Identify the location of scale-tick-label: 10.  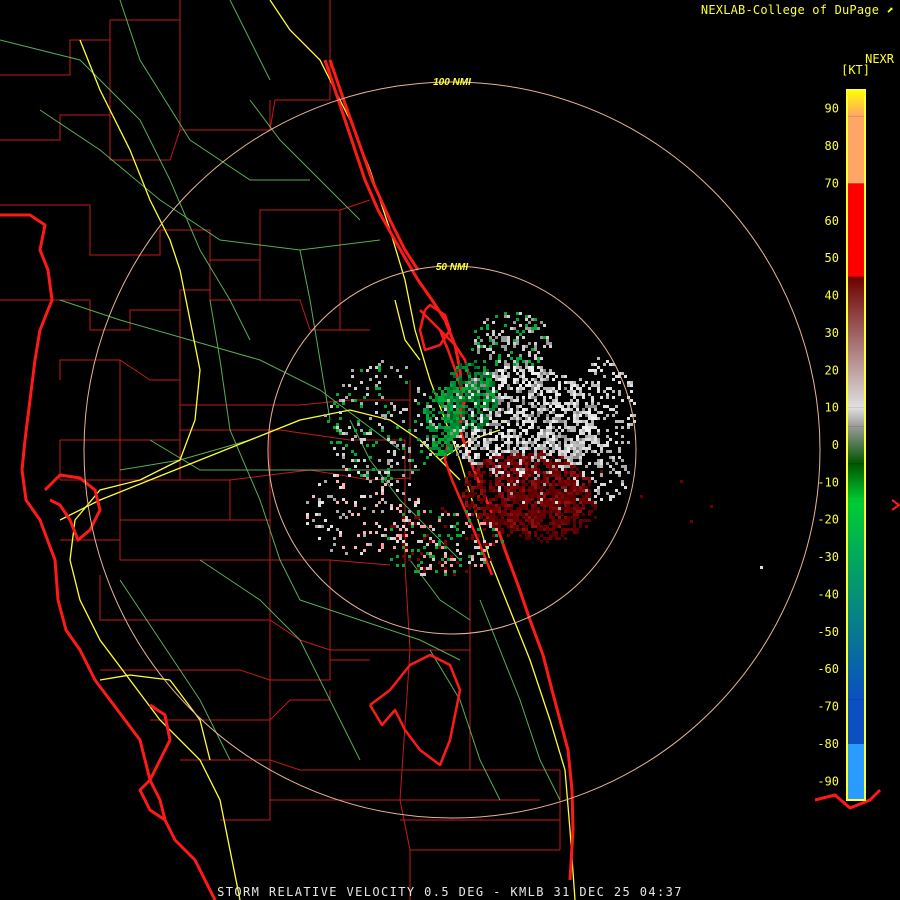
(832, 408).